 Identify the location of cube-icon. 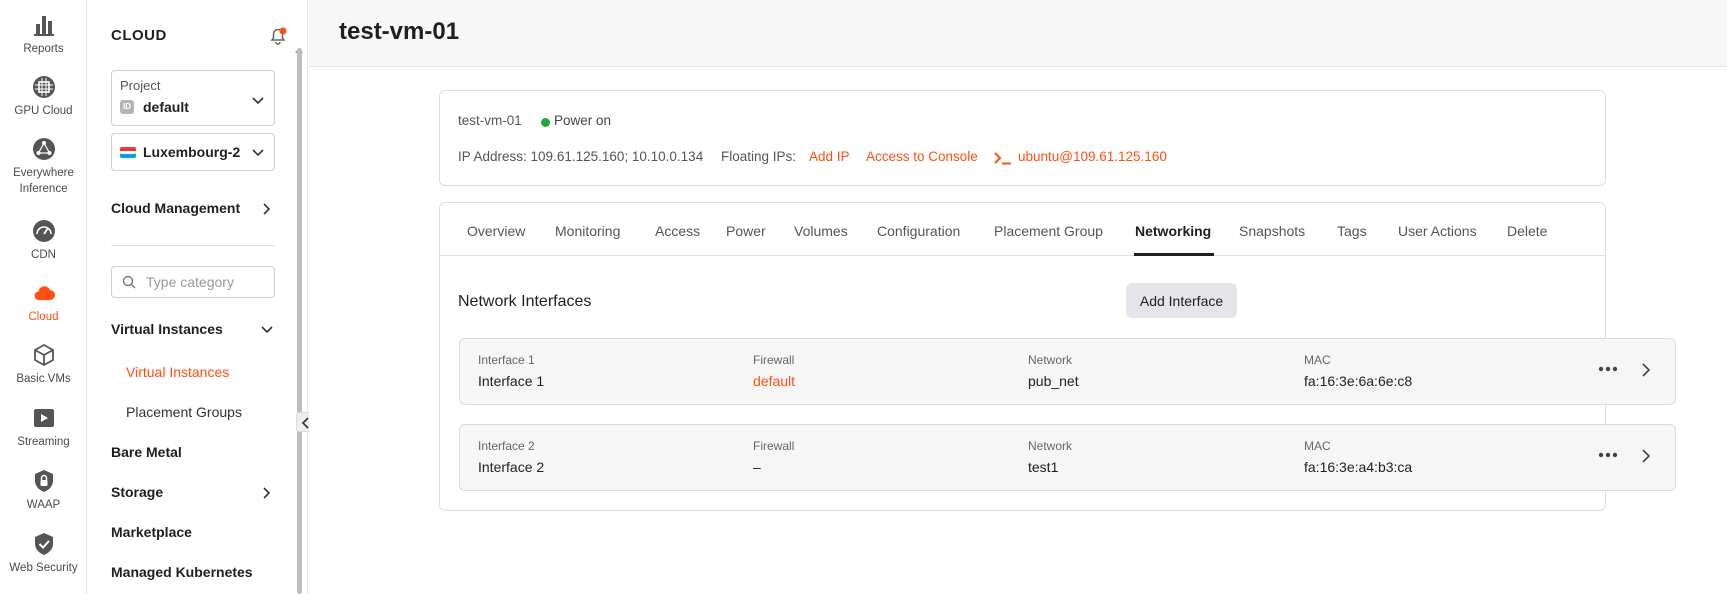
(43, 355).